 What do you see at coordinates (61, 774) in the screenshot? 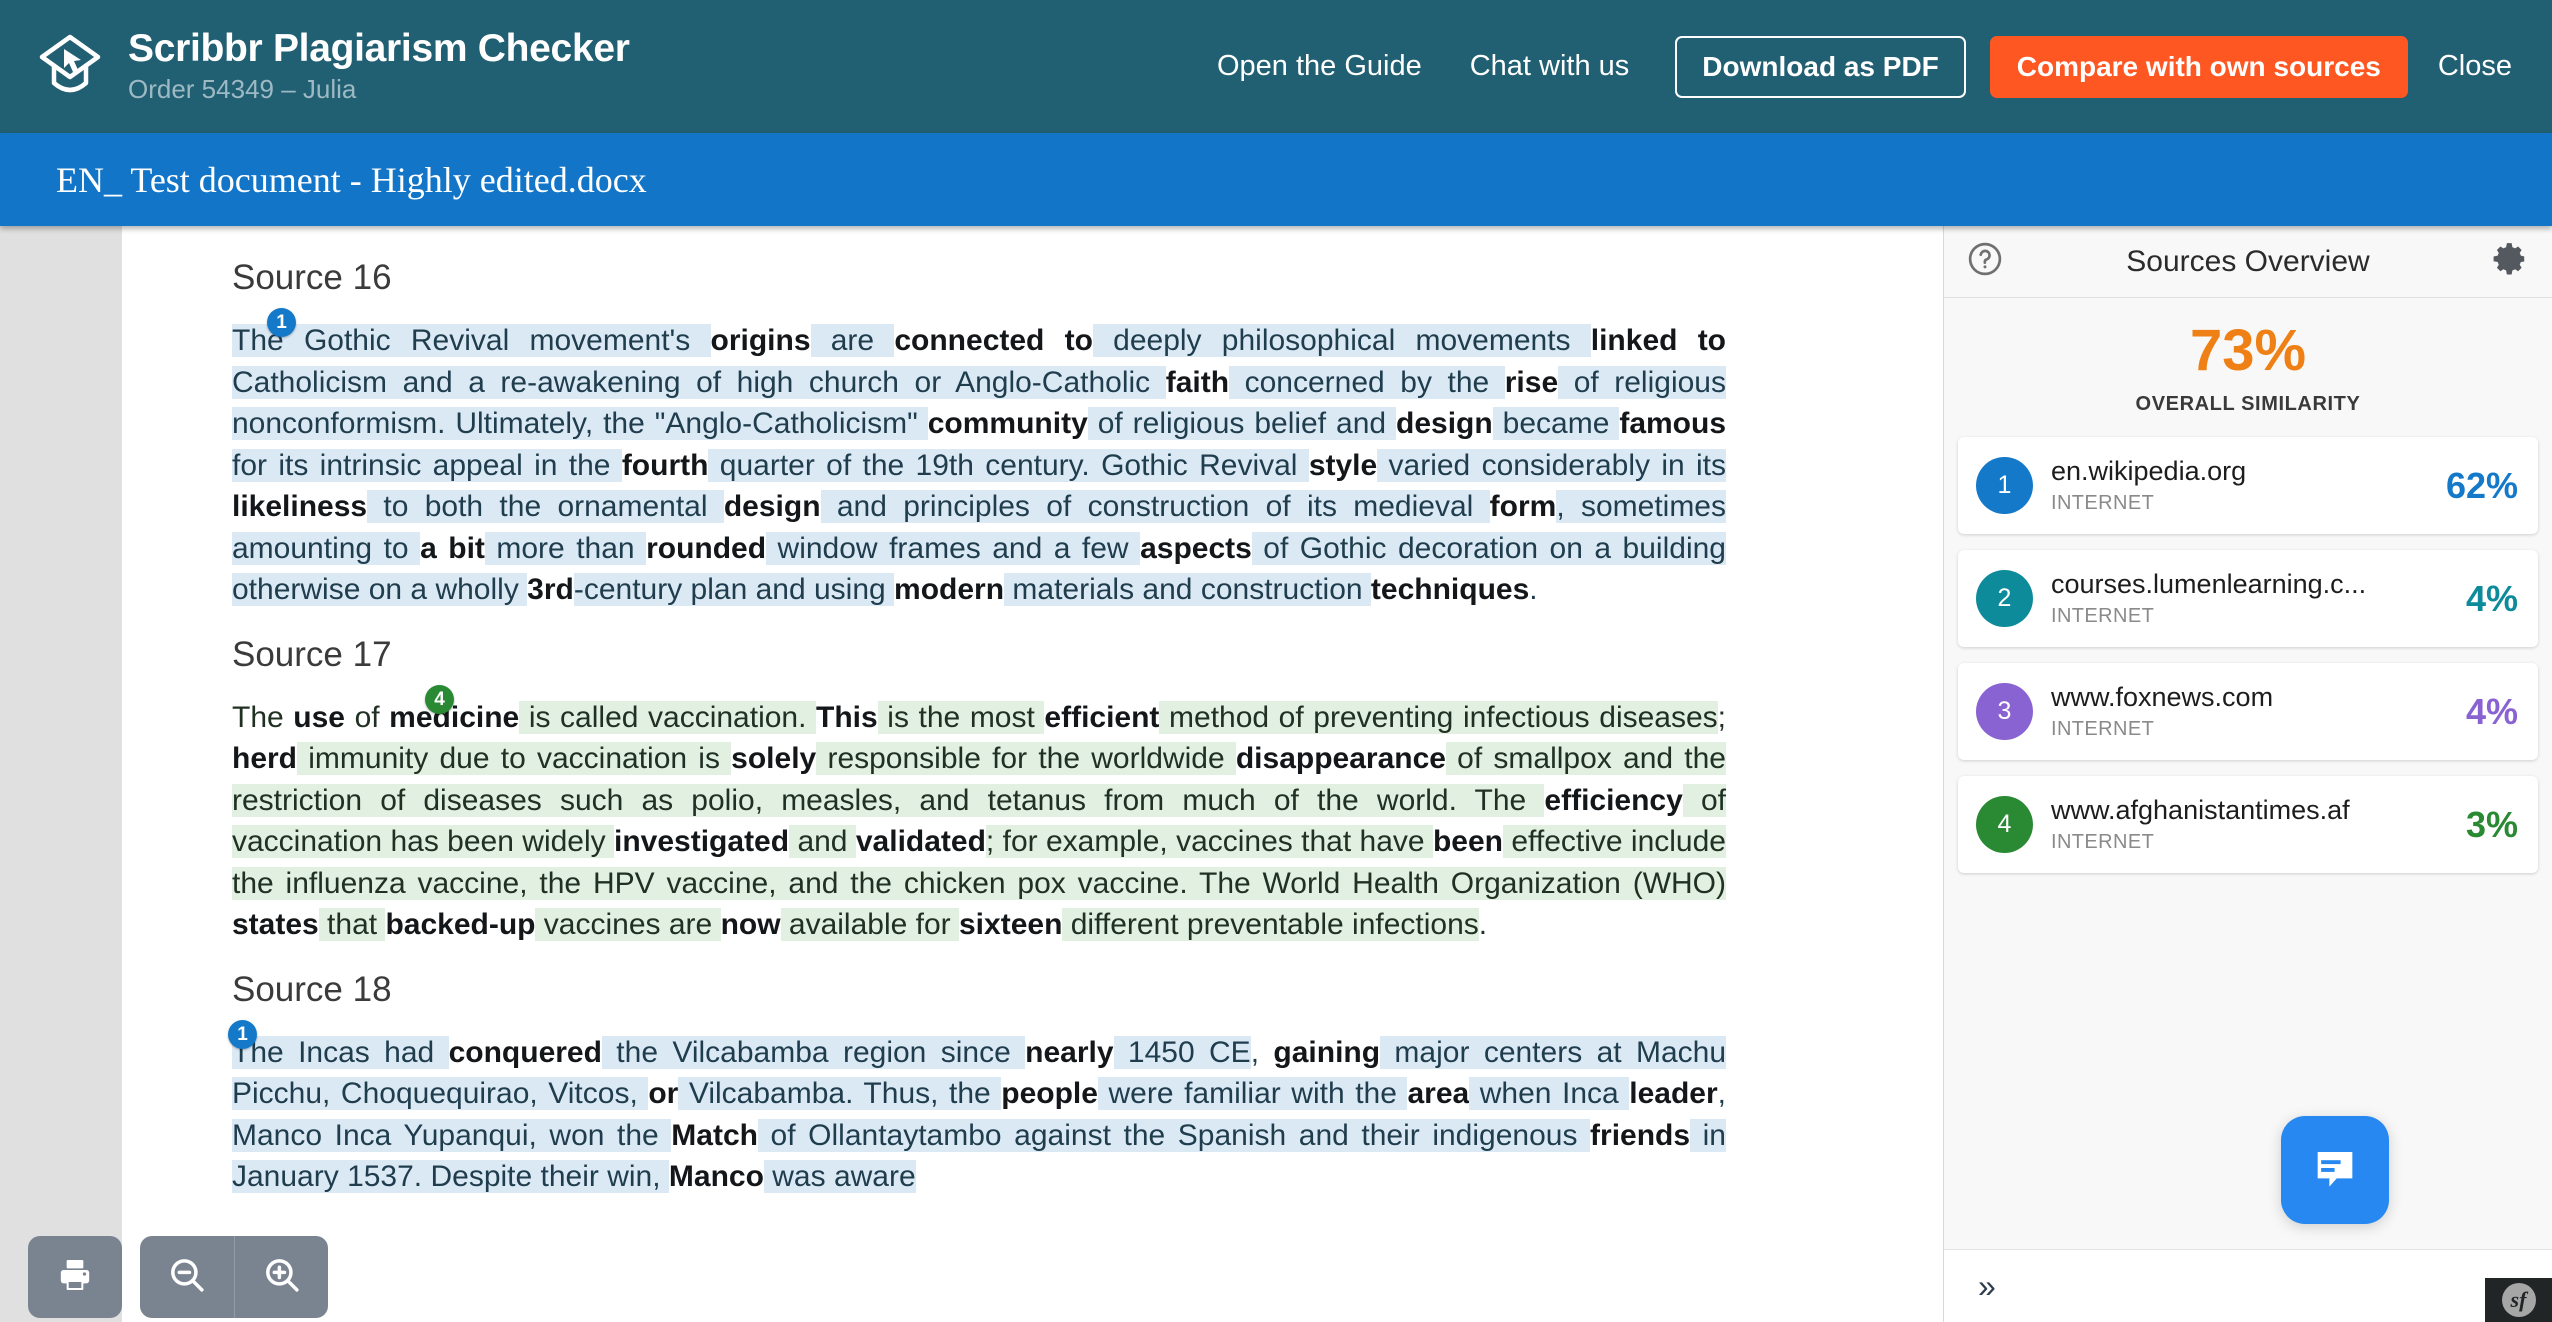
I see `document-left-gutter` at bounding box center [61, 774].